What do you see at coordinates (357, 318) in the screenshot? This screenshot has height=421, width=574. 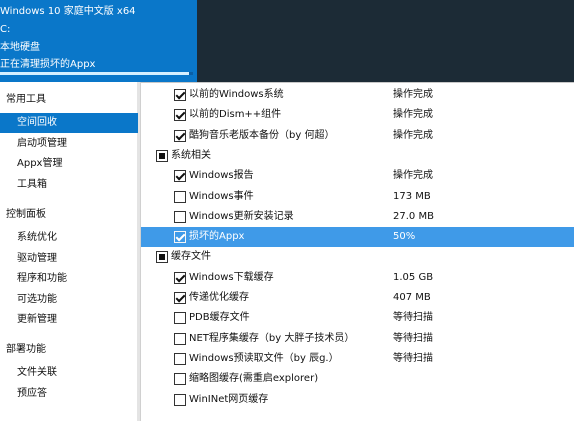 I see `list-item: PDB缓存文件 等待扫描` at bounding box center [357, 318].